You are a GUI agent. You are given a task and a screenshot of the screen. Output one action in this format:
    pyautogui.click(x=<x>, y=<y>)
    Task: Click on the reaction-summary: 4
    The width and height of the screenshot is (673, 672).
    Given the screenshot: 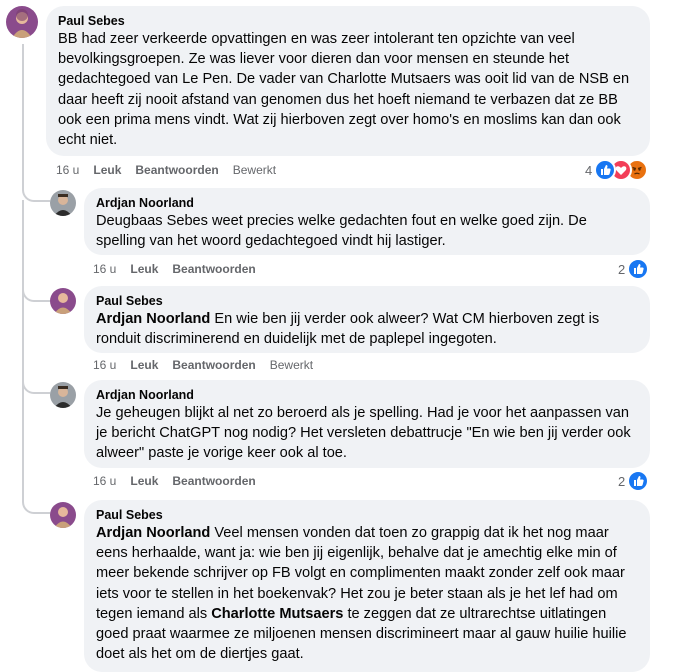 What is the action you would take?
    pyautogui.click(x=617, y=170)
    